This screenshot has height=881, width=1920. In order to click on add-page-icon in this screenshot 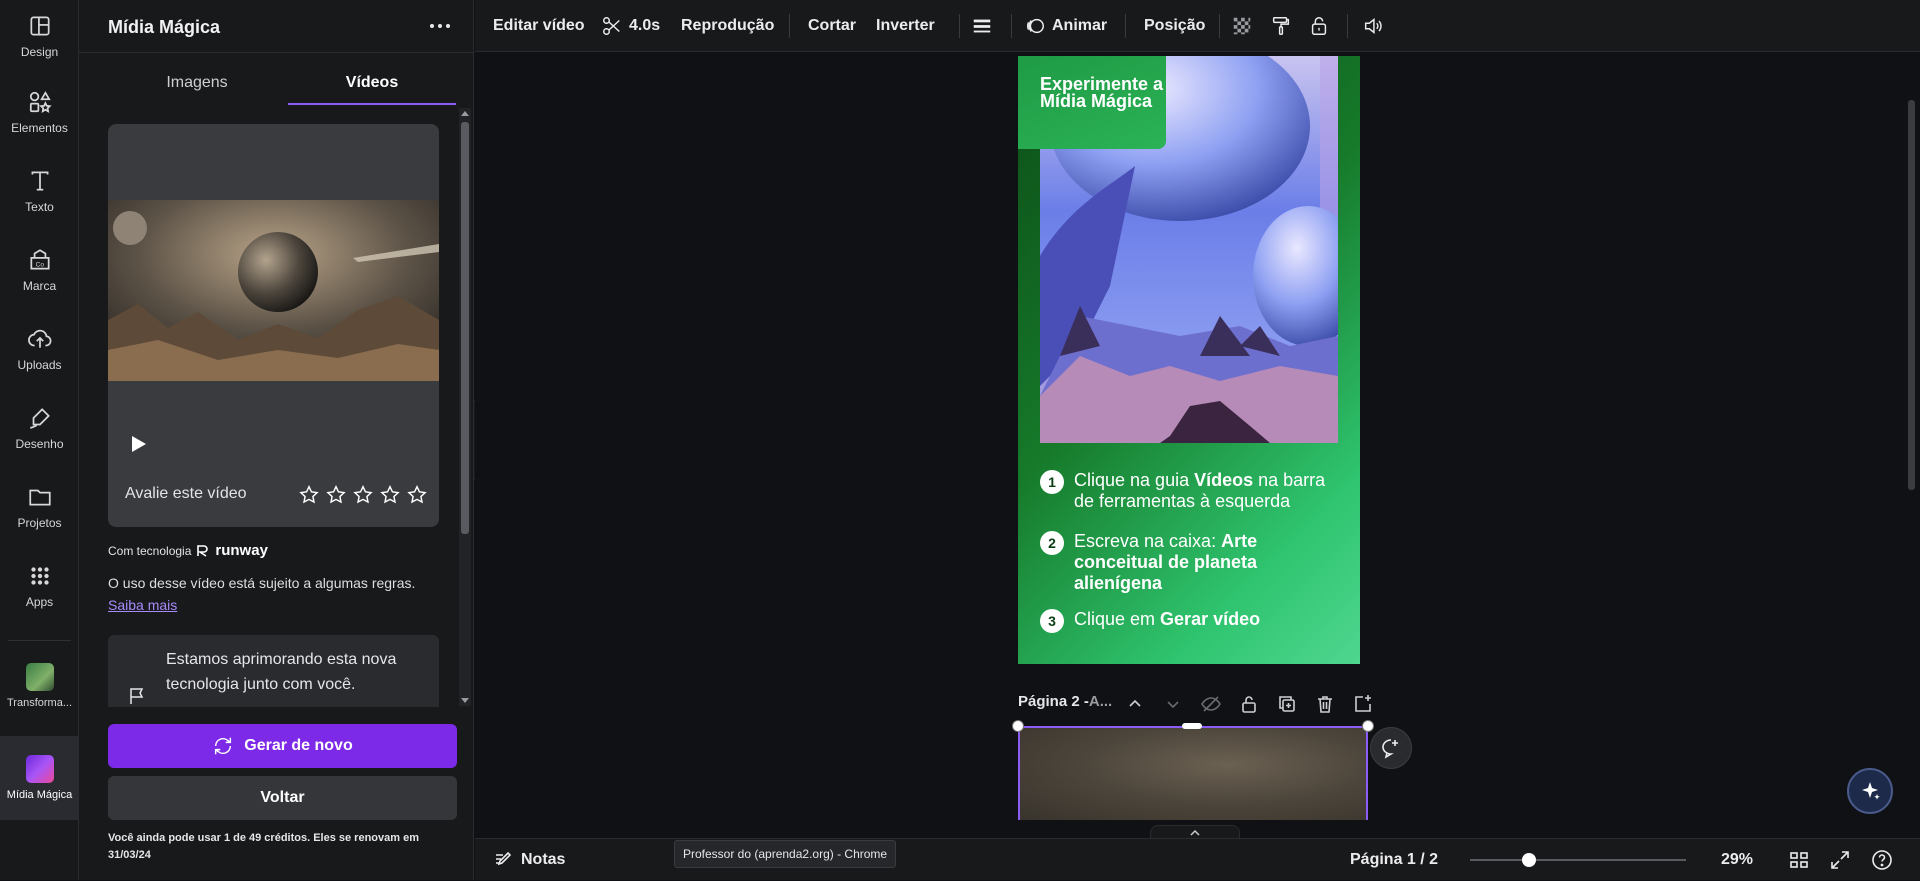, I will do `click(1363, 704)`.